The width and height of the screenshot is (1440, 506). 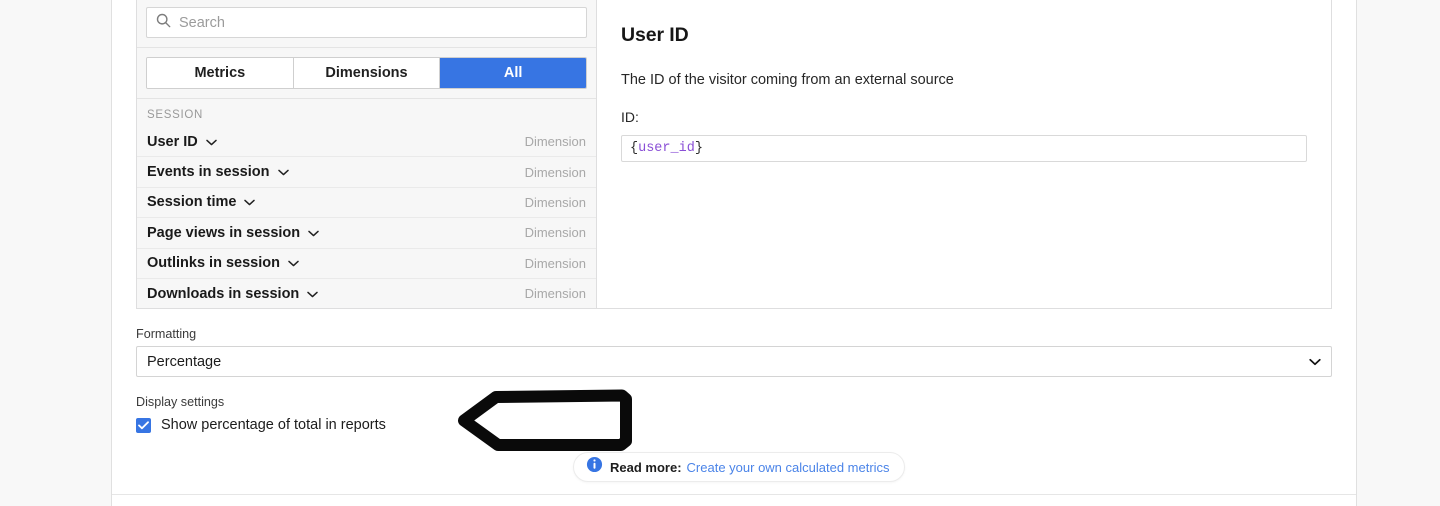 I want to click on list-item-label: Events in session, so click(x=208, y=172).